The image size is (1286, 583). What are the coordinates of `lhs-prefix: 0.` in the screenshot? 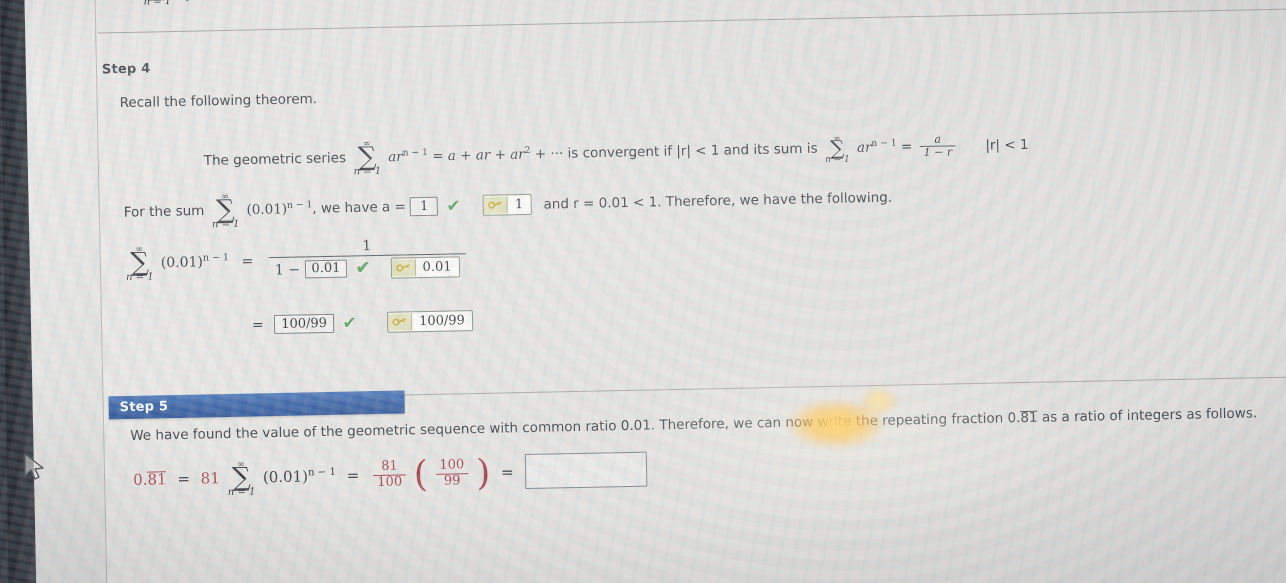 It's located at (140, 479).